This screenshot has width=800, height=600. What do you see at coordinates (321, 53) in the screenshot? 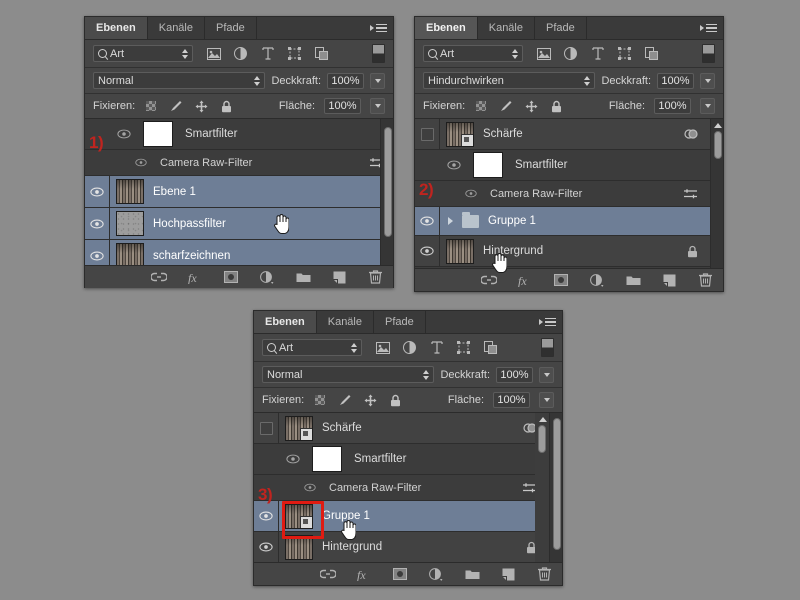
I see `smart-object-icon` at bounding box center [321, 53].